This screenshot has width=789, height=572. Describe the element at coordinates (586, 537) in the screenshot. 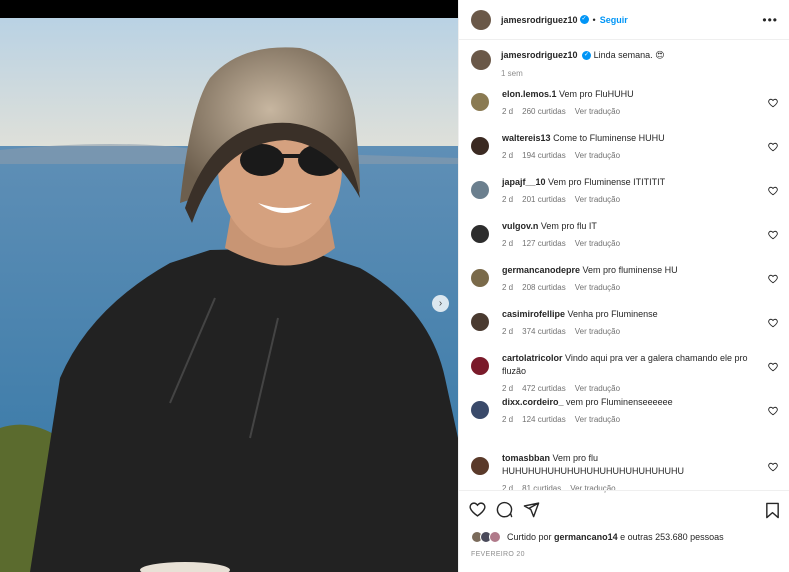

I see `likes-user: germancano14` at that location.